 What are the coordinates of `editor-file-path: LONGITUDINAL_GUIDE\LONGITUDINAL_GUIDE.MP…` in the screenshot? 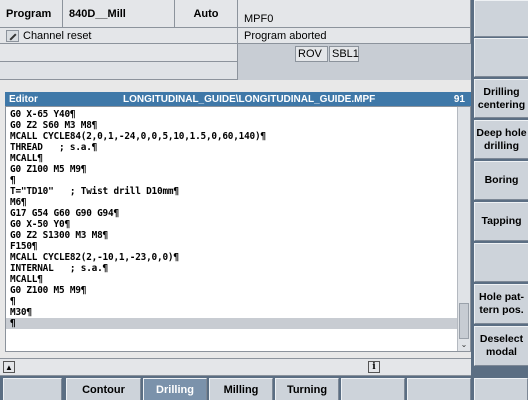 It's located at (249, 99).